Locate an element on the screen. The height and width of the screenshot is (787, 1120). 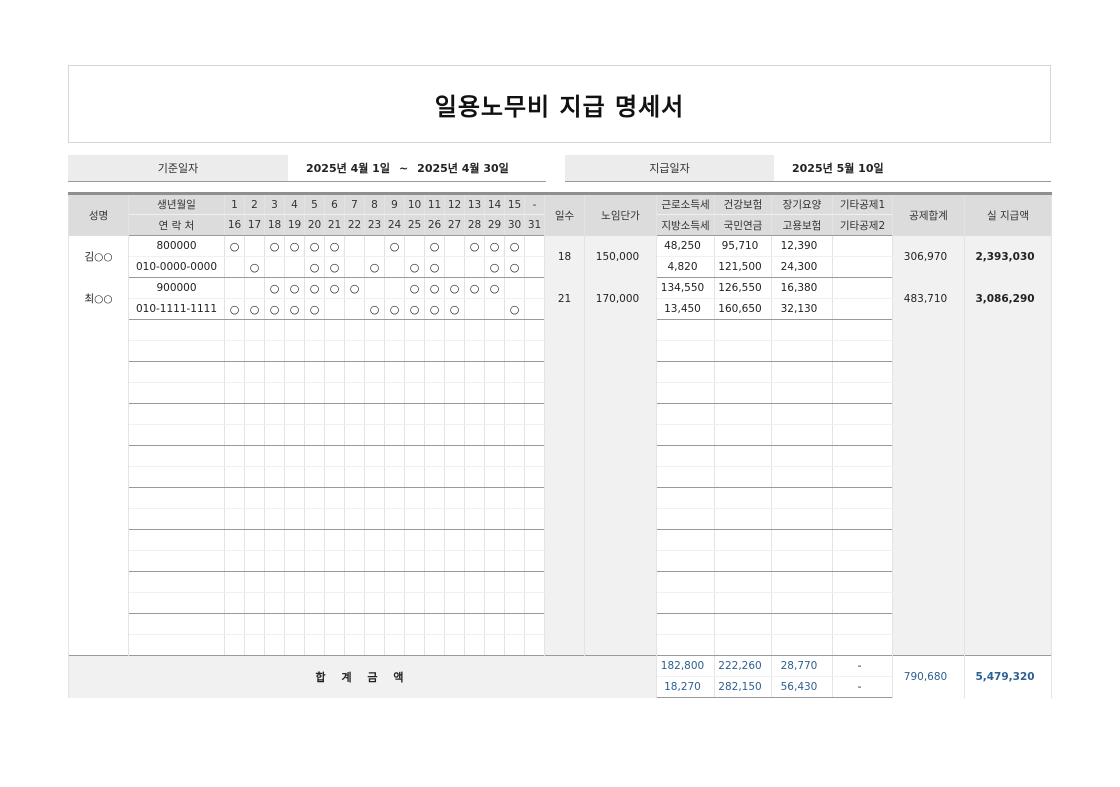
worker-health: 126,550 is located at coordinates (743, 288).